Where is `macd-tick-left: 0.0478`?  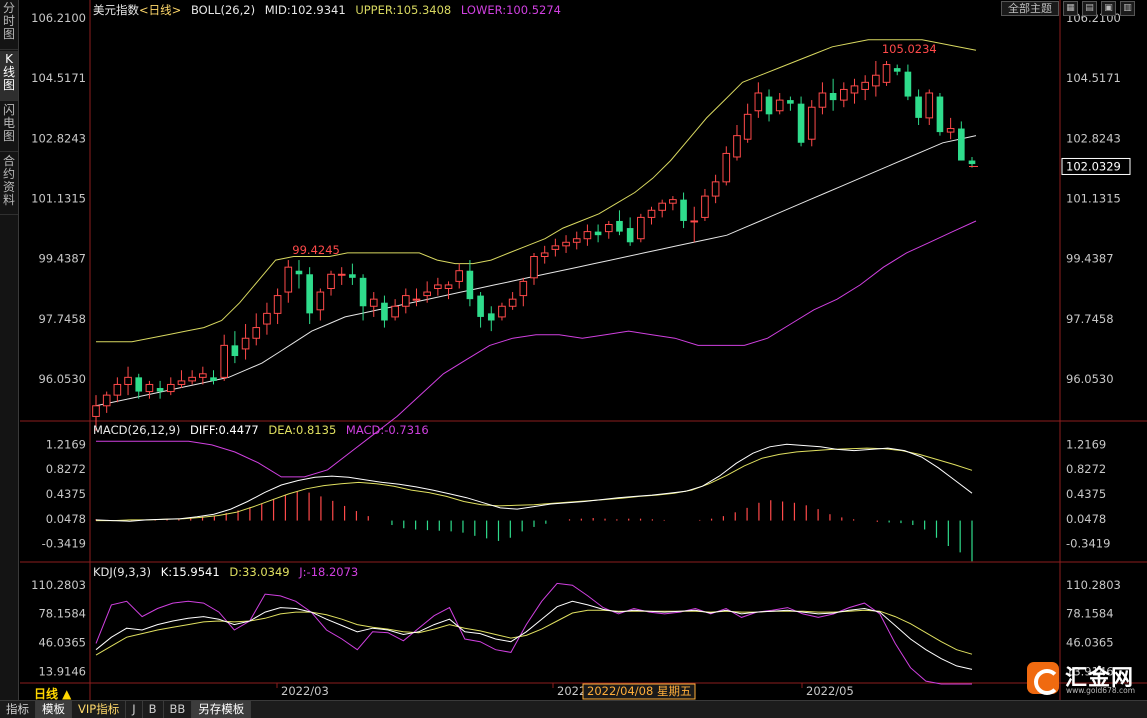 macd-tick-left: 0.0478 is located at coordinates (66, 519).